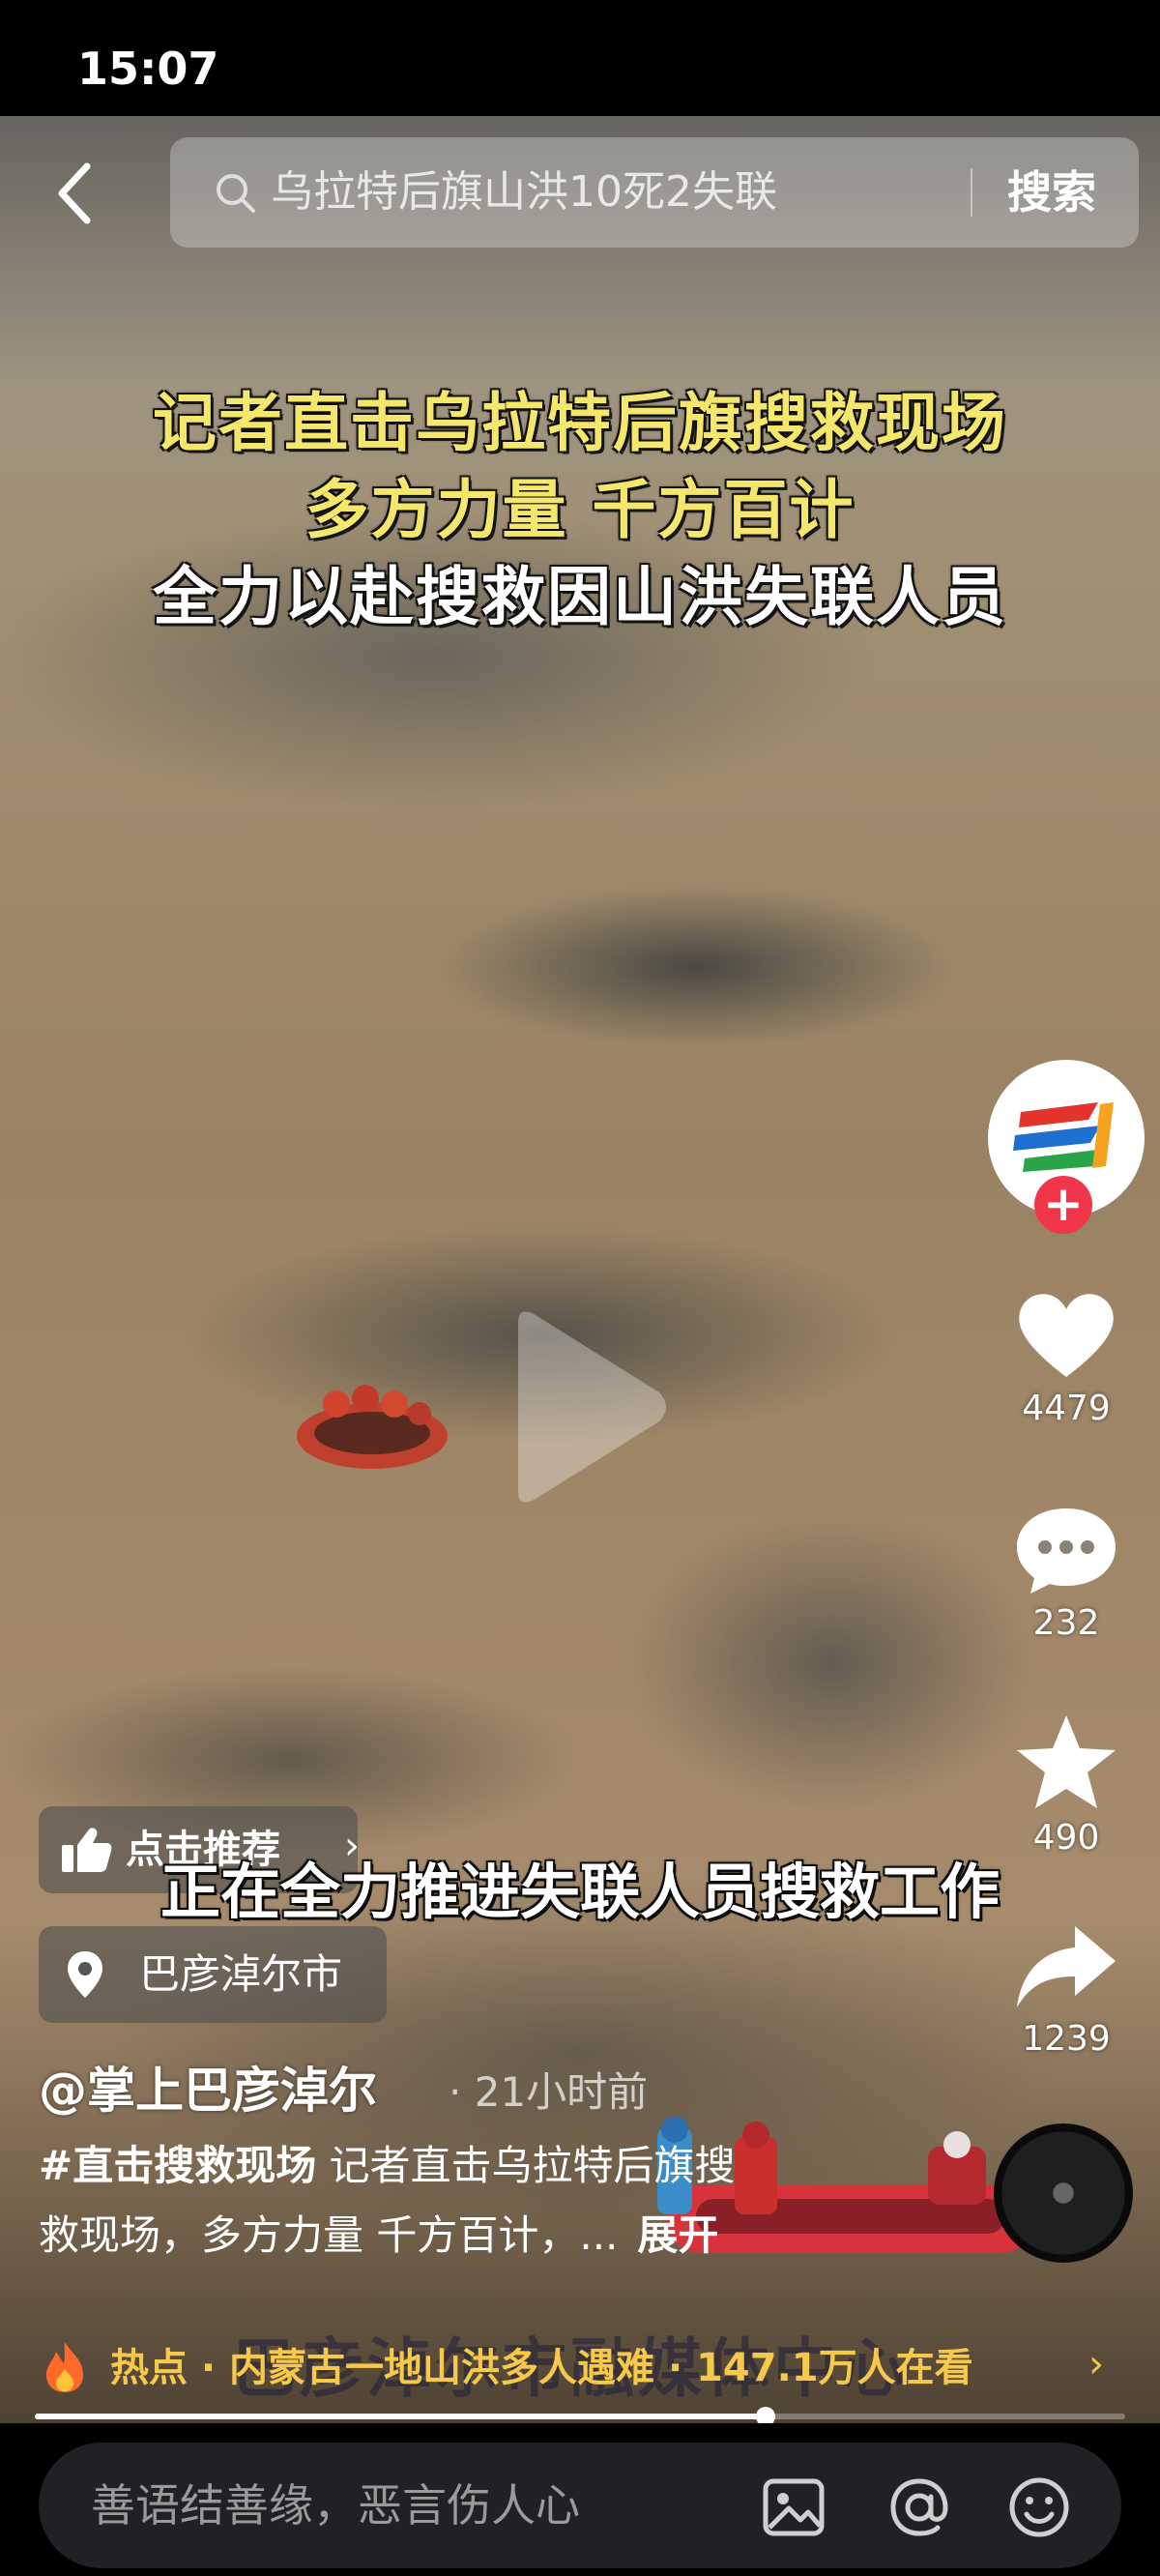 This screenshot has height=2576, width=1160. I want to click on comment-button: 232, so click(1066, 1572).